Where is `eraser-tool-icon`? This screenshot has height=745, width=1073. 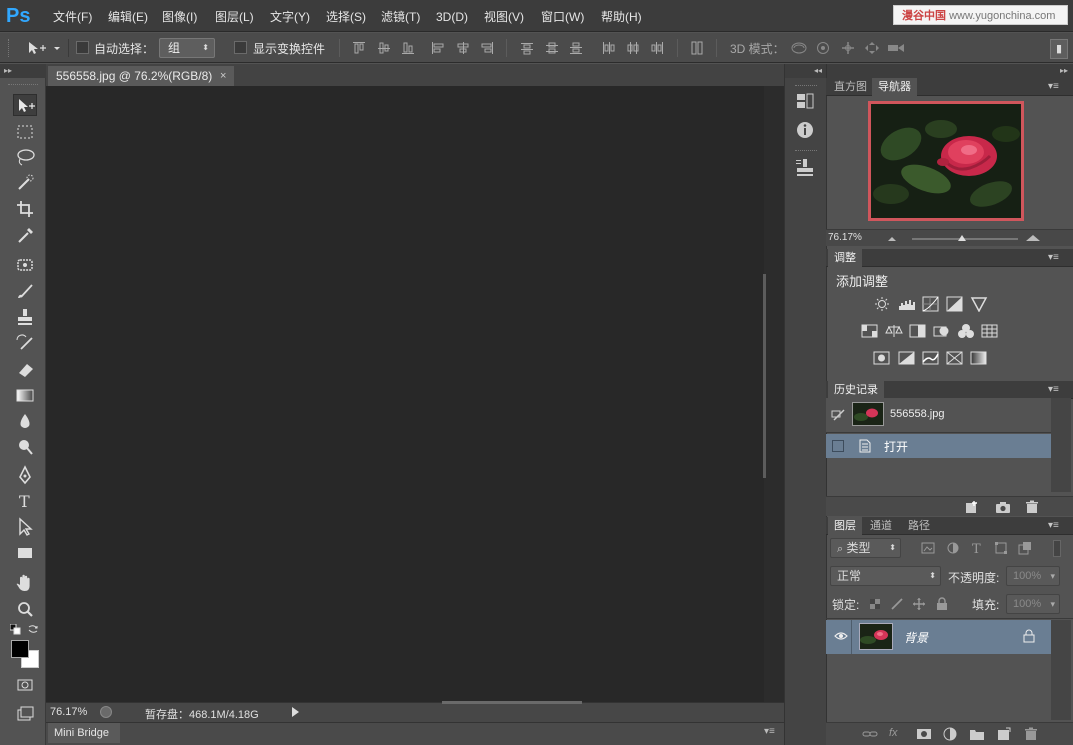 eraser-tool-icon is located at coordinates (25, 369).